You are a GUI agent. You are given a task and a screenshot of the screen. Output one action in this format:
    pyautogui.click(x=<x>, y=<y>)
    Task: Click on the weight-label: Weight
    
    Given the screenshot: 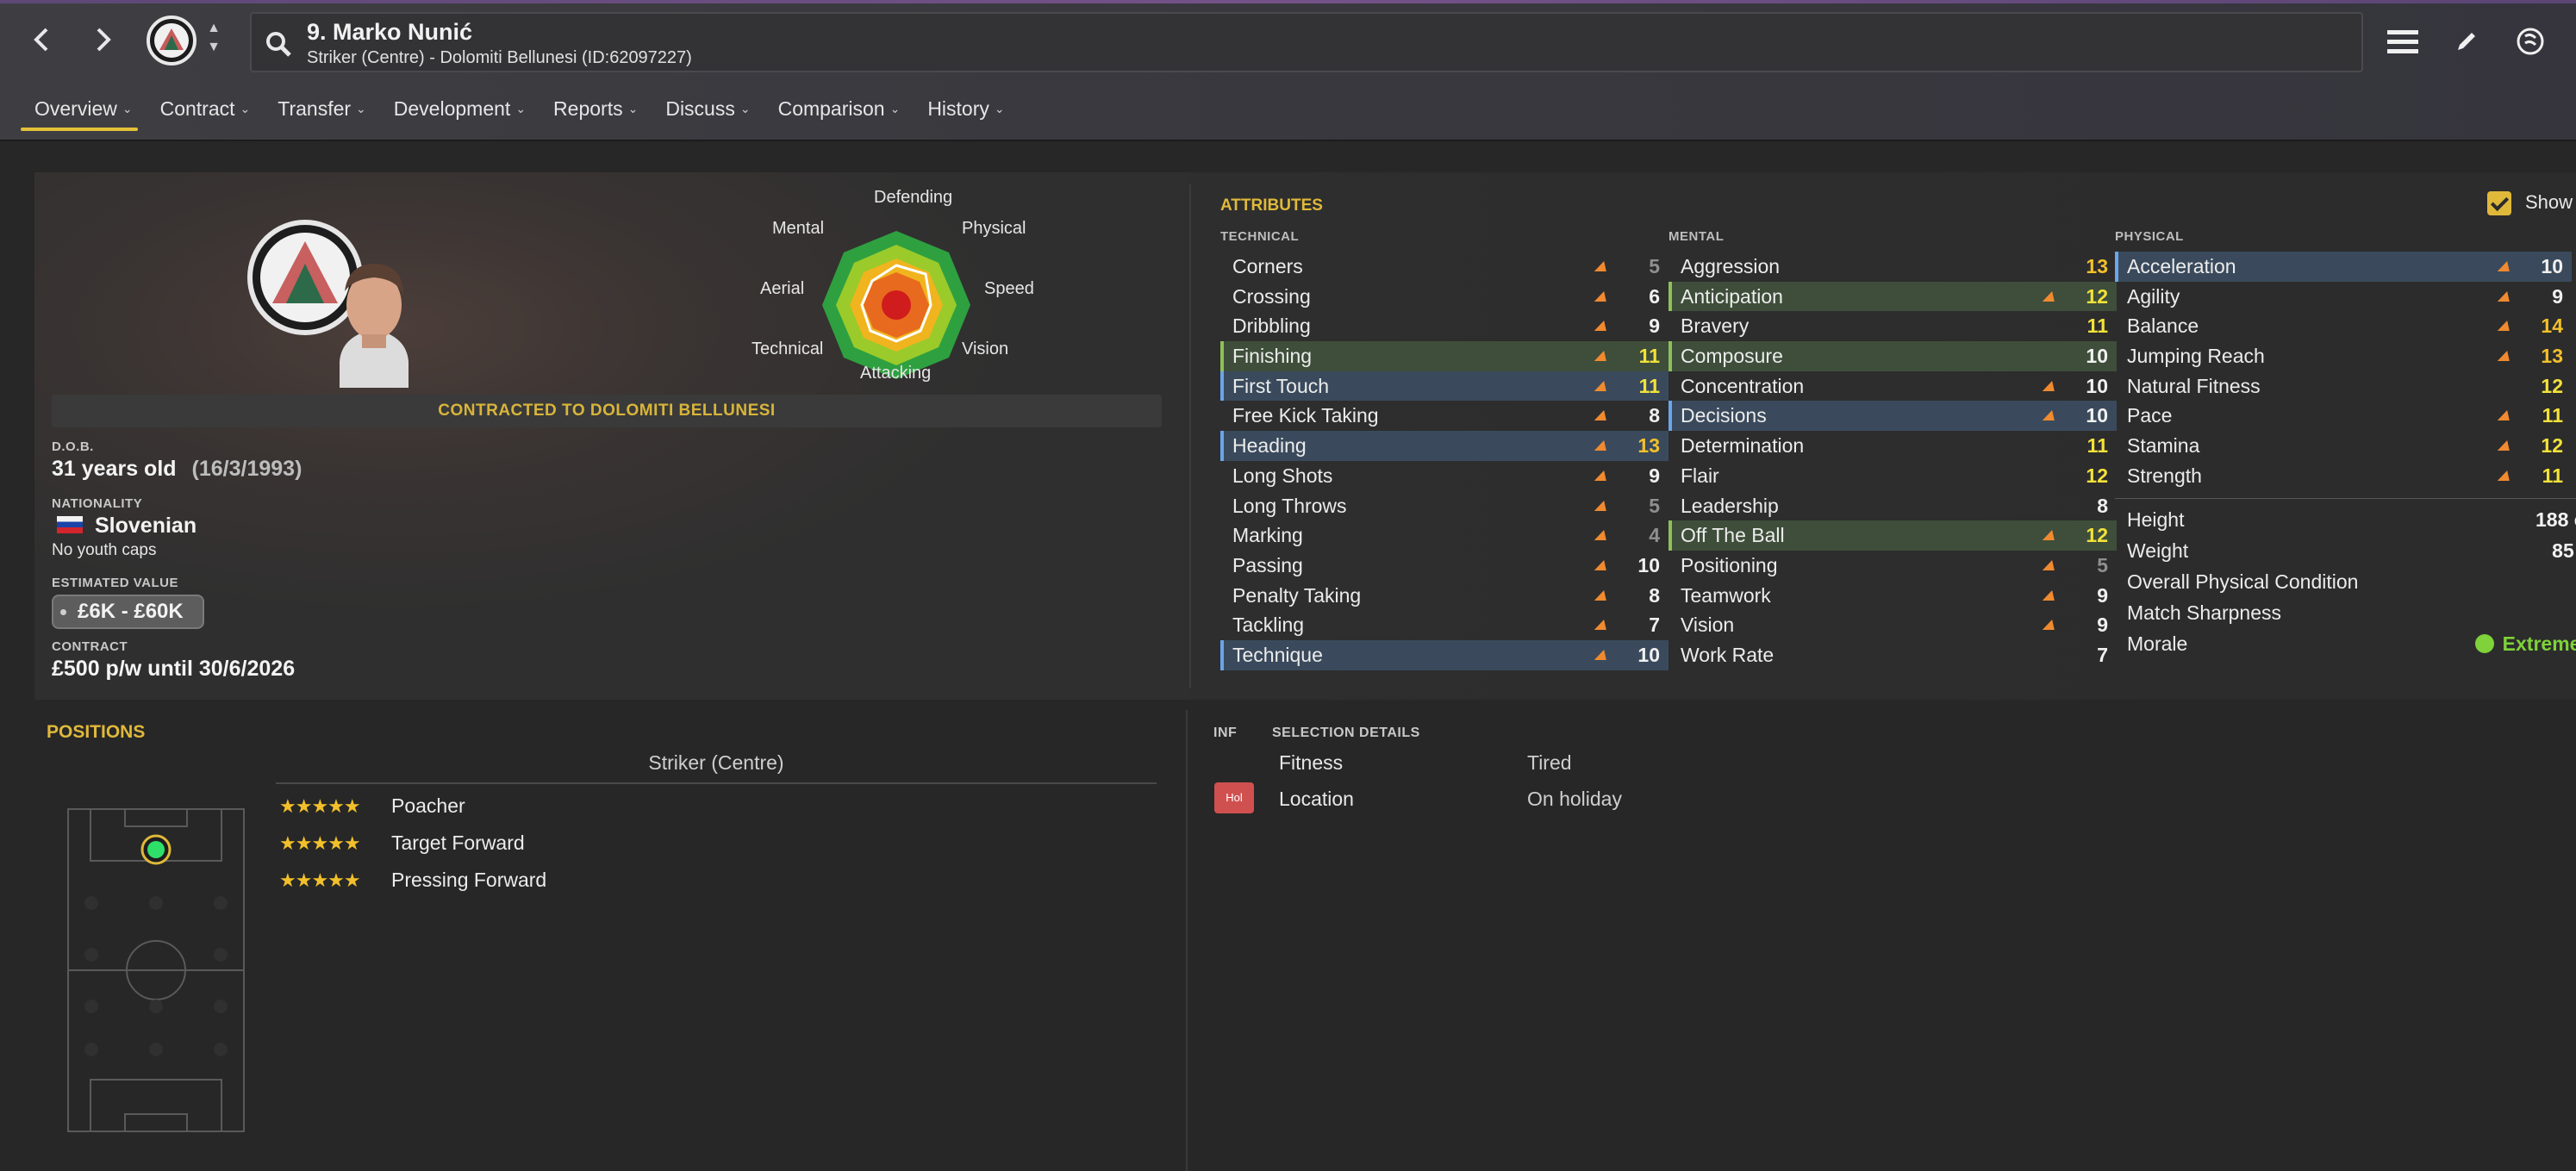 What is the action you would take?
    pyautogui.click(x=2158, y=550)
    